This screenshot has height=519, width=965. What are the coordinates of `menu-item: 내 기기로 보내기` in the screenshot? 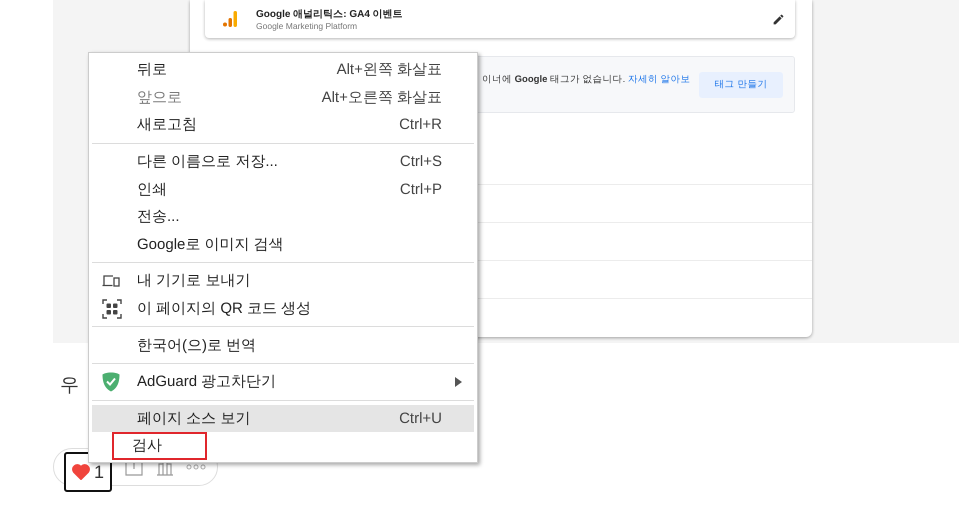 It's located at (283, 281).